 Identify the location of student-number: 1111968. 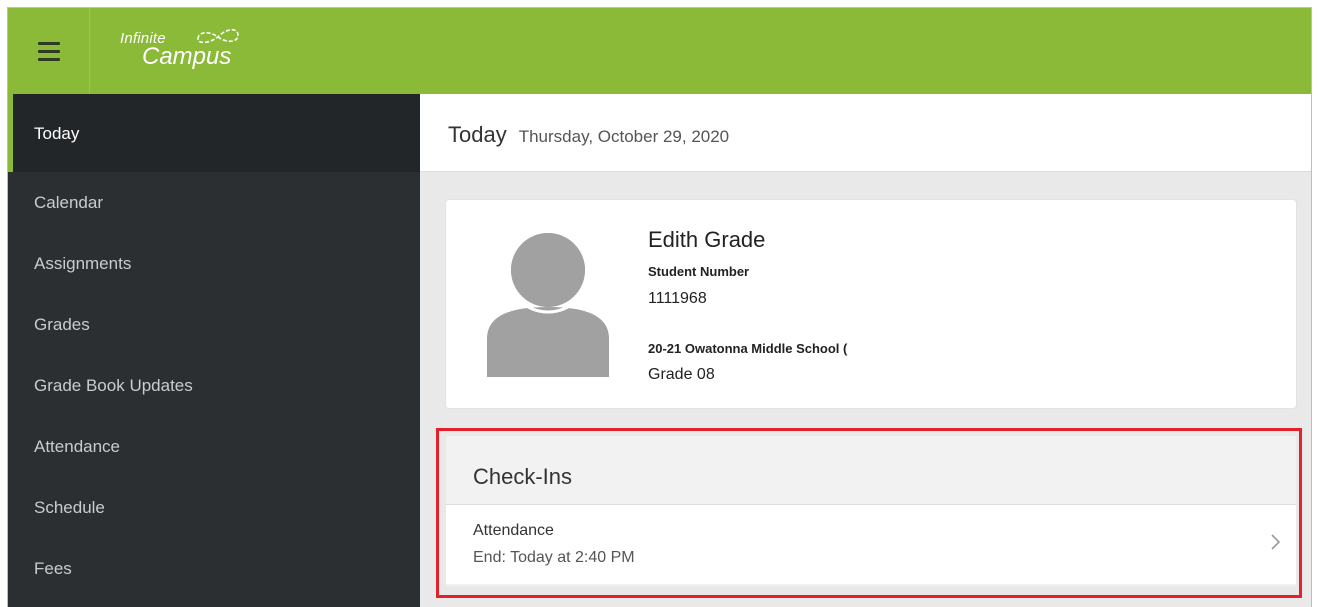
(677, 298).